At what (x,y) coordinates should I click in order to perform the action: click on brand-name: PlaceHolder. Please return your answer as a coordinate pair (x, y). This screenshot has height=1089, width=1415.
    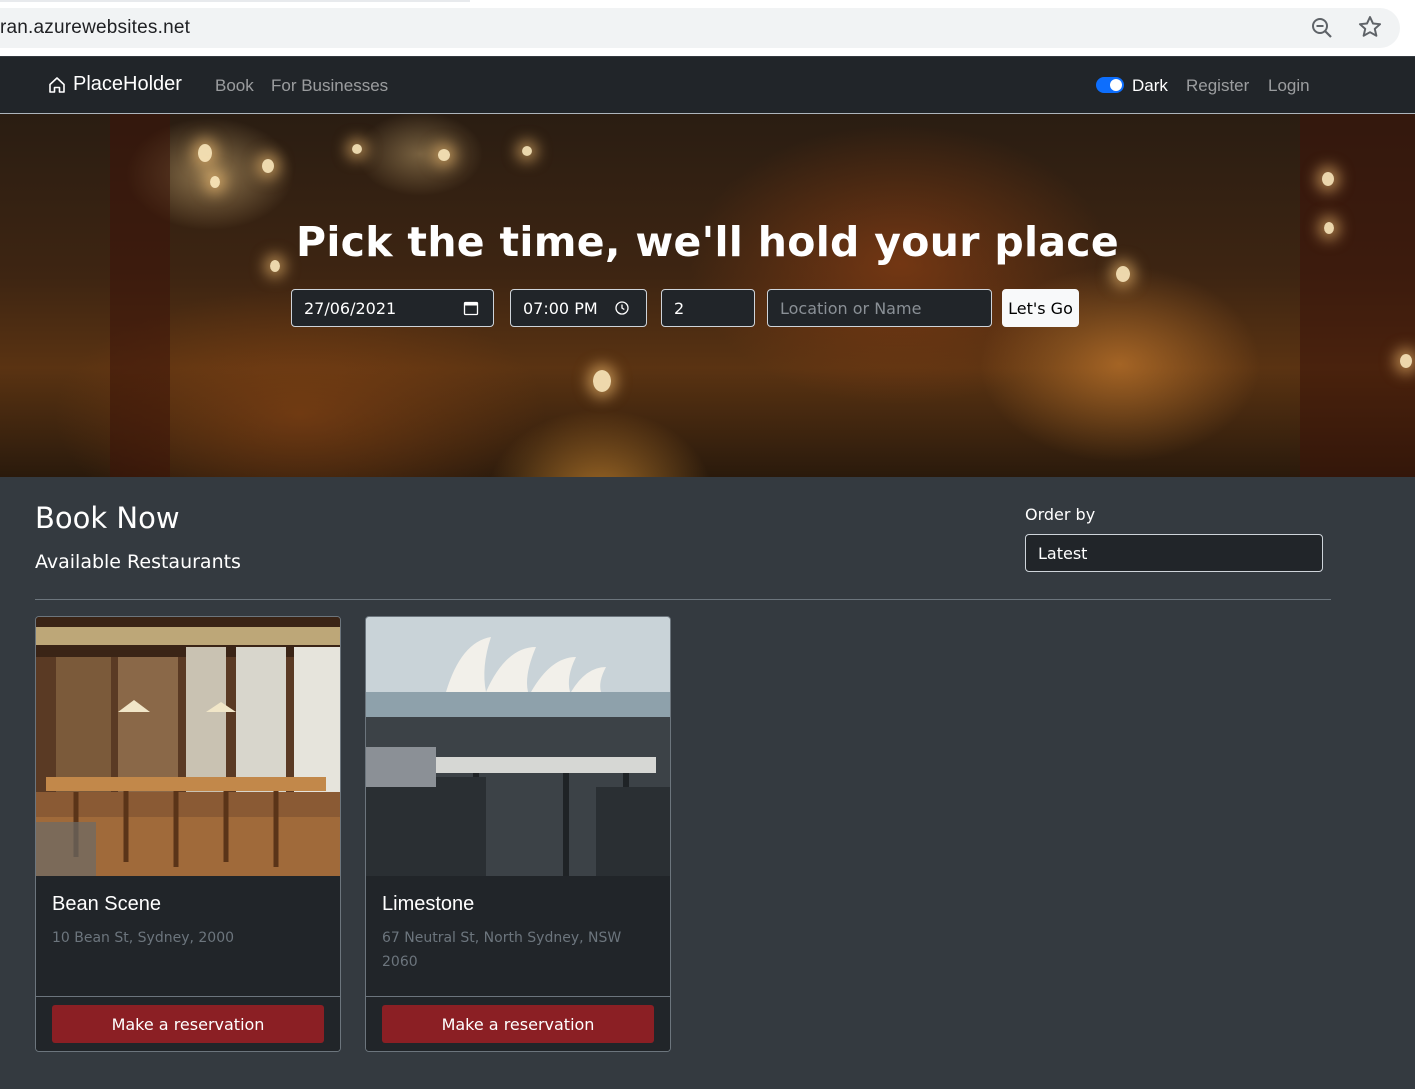
    Looking at the image, I should click on (127, 84).